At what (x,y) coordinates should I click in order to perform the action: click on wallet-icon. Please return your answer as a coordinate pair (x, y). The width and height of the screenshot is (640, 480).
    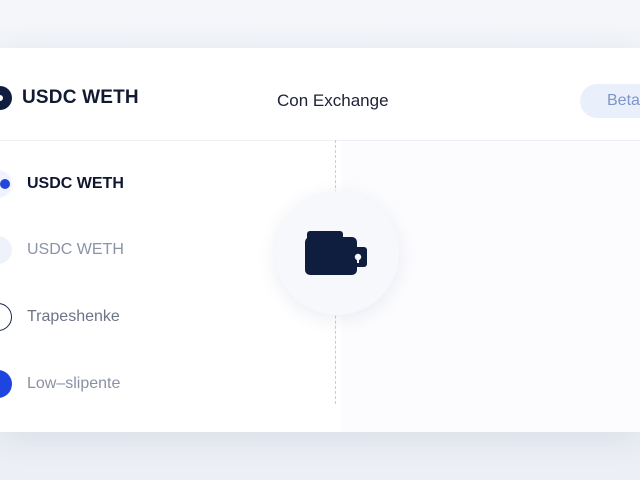
    Looking at the image, I should click on (336, 253).